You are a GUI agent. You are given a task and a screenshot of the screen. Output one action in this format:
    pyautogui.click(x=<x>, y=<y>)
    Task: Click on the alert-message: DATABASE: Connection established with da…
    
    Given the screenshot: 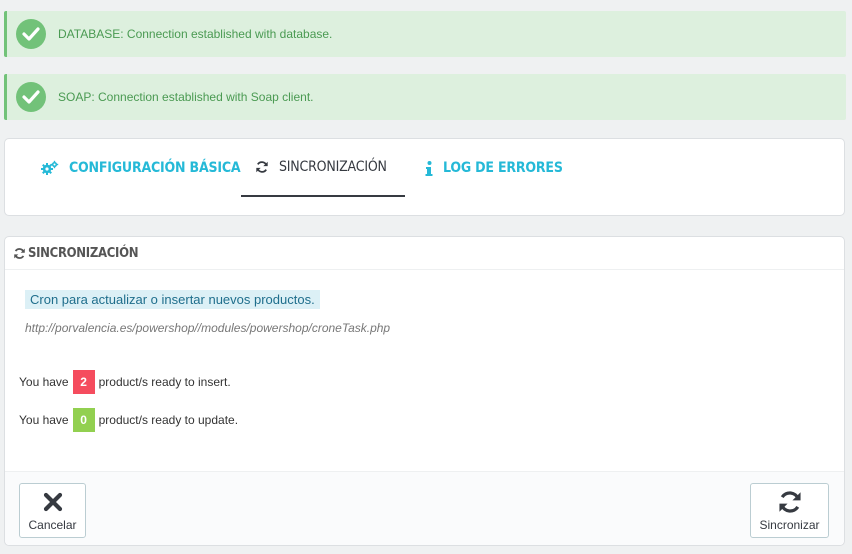 What is the action you would take?
    pyautogui.click(x=195, y=34)
    